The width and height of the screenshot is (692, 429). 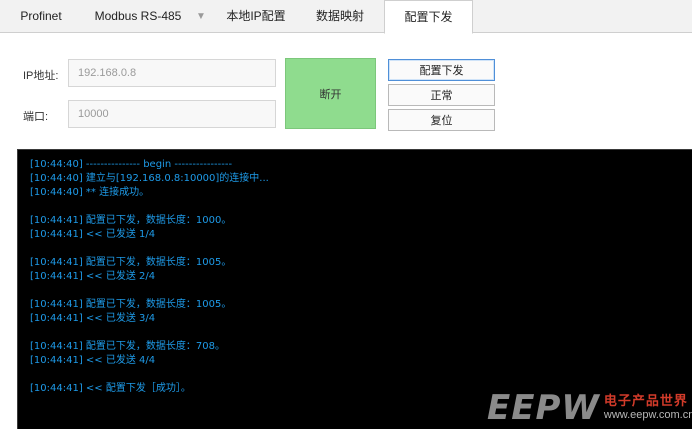 What do you see at coordinates (441, 70) in the screenshot?
I see `deploy-config-button: 配置下发` at bounding box center [441, 70].